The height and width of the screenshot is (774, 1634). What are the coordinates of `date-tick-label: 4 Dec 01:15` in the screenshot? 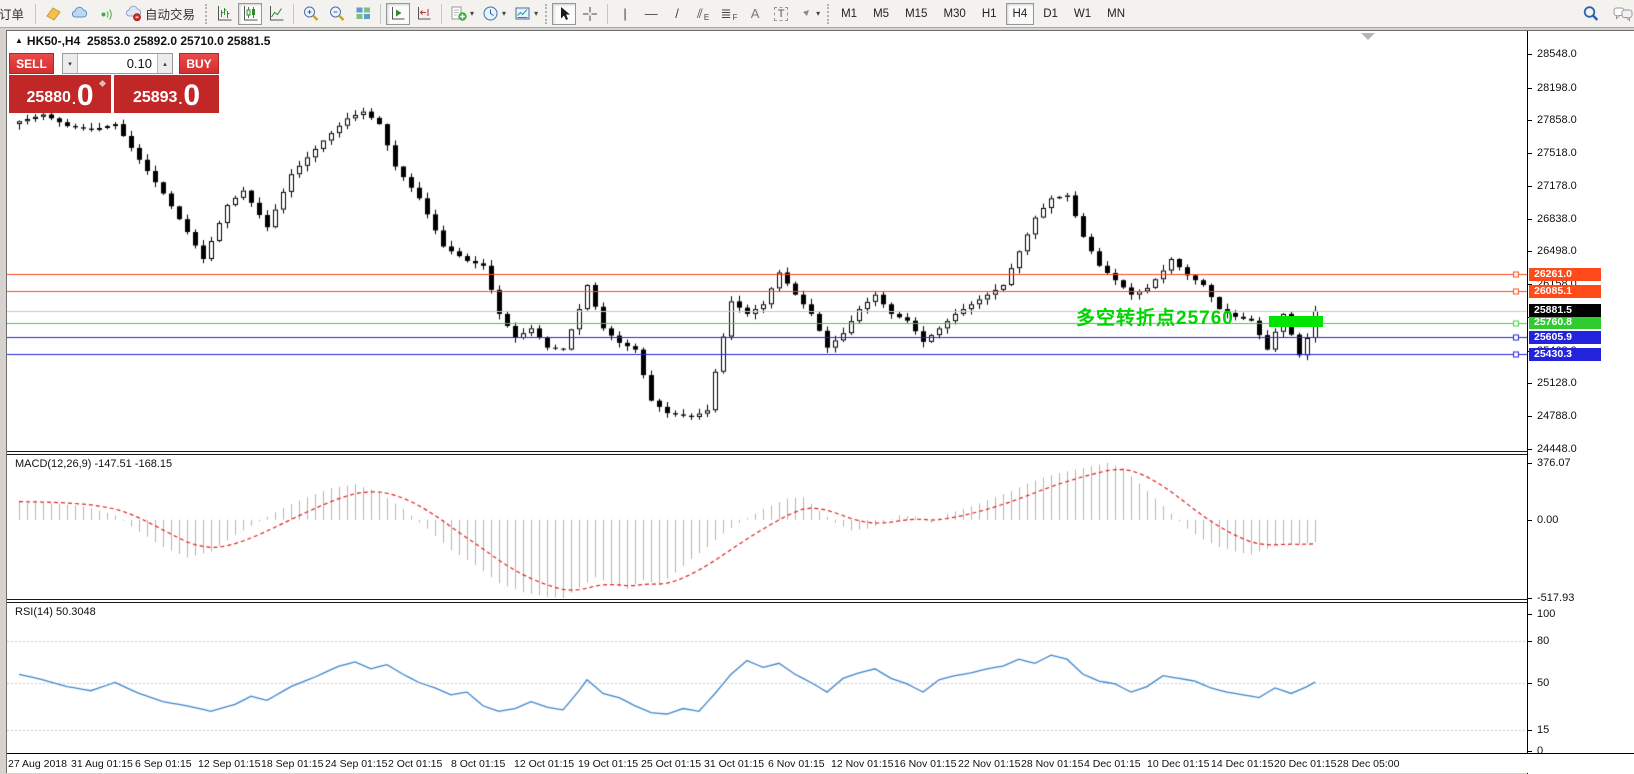 It's located at (1112, 764).